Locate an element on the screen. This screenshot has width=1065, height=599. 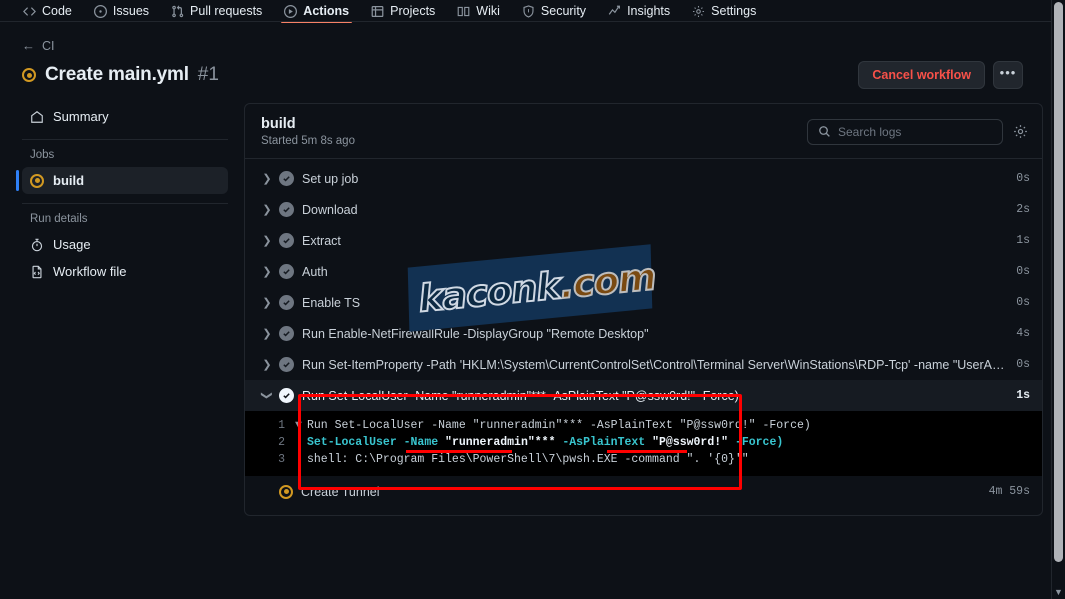
table-icon is located at coordinates (377, 11).